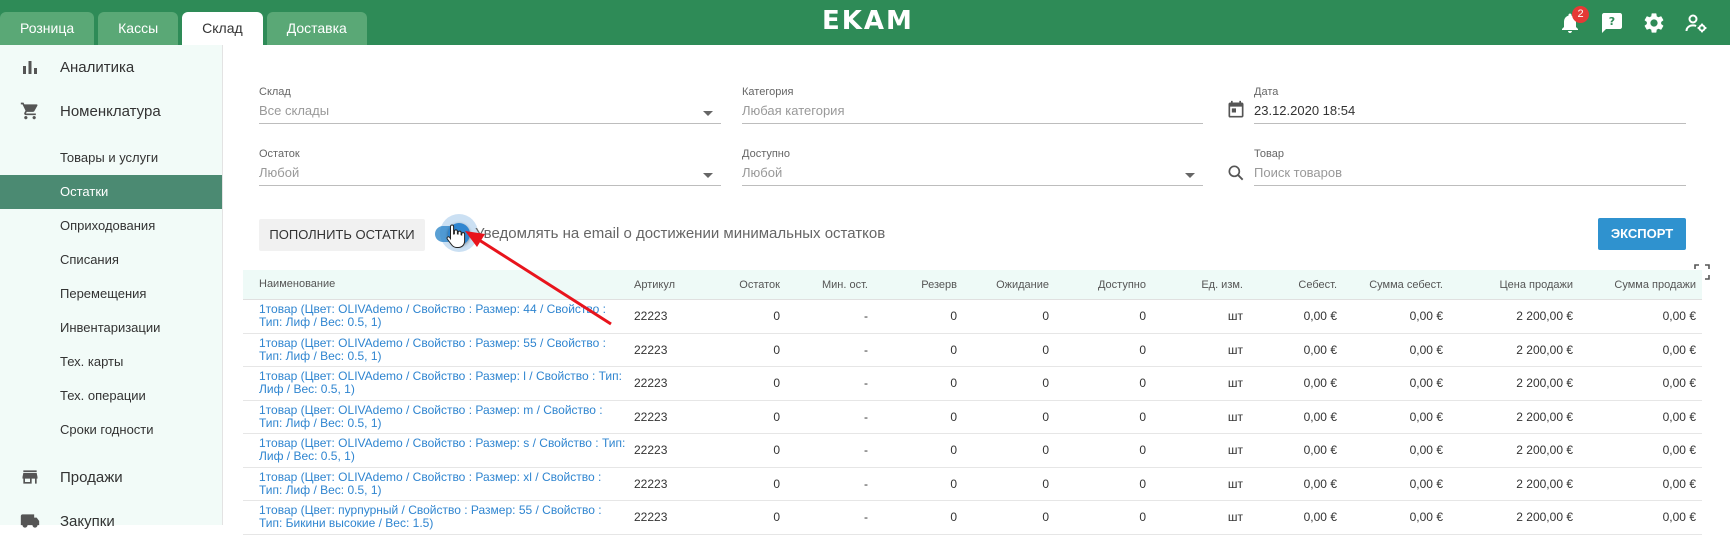 This screenshot has width=1730, height=543. What do you see at coordinates (316, 28) in the screenshot?
I see `tab-delivery: Доставка` at bounding box center [316, 28].